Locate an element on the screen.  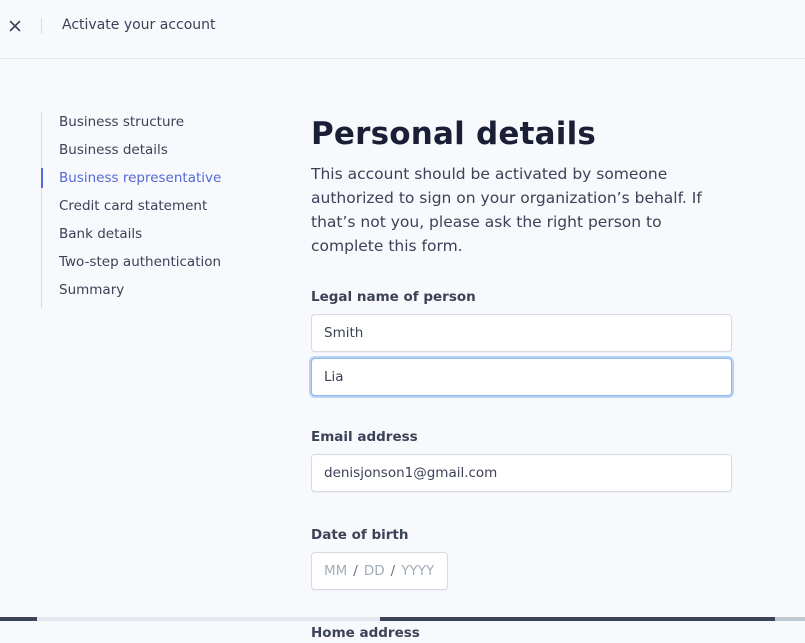
step-credit-card-statement: Credit card statement is located at coordinates (152, 210).